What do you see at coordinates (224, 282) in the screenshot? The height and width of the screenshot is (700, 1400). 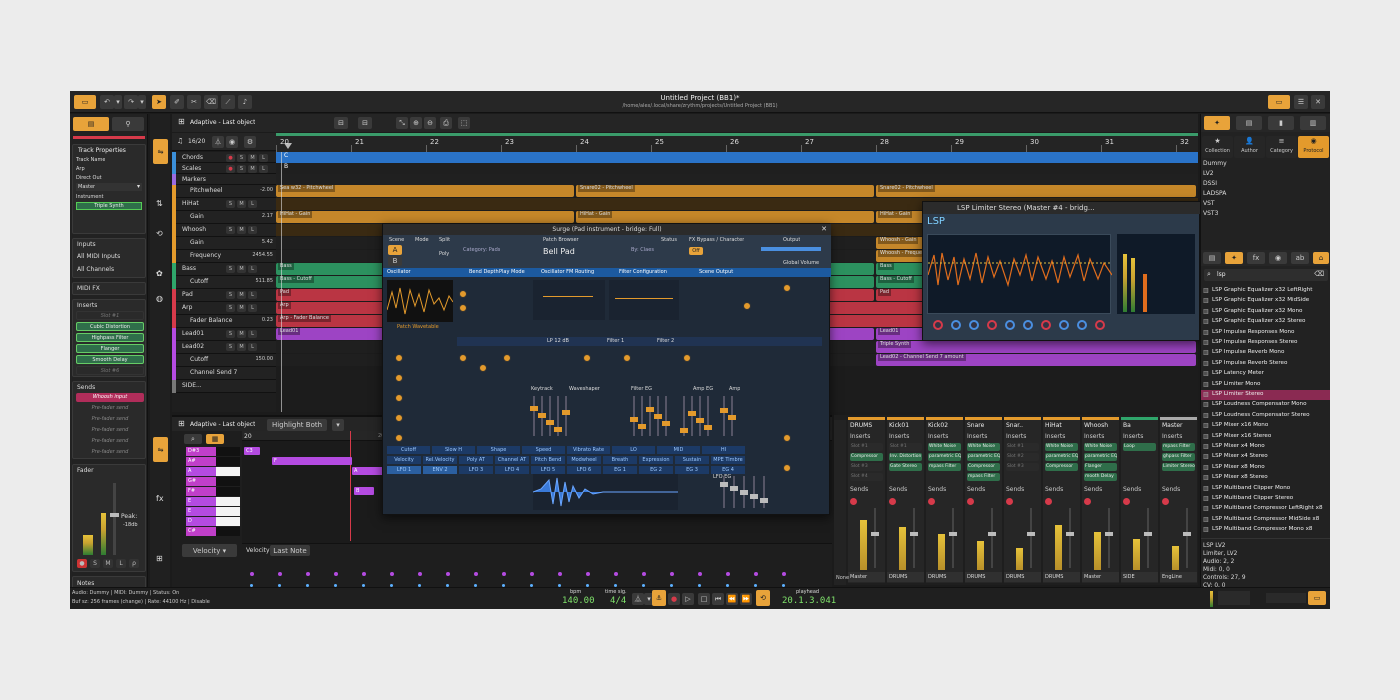 I see `track-header: Cutoff 511.85` at bounding box center [224, 282].